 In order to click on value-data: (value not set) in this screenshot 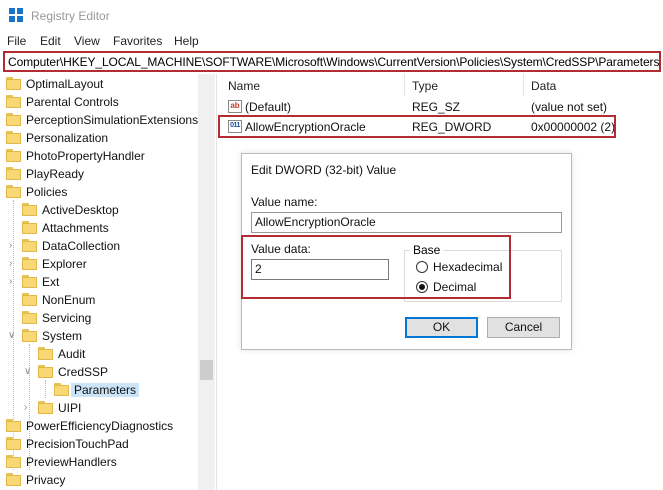, I will do `click(569, 107)`.